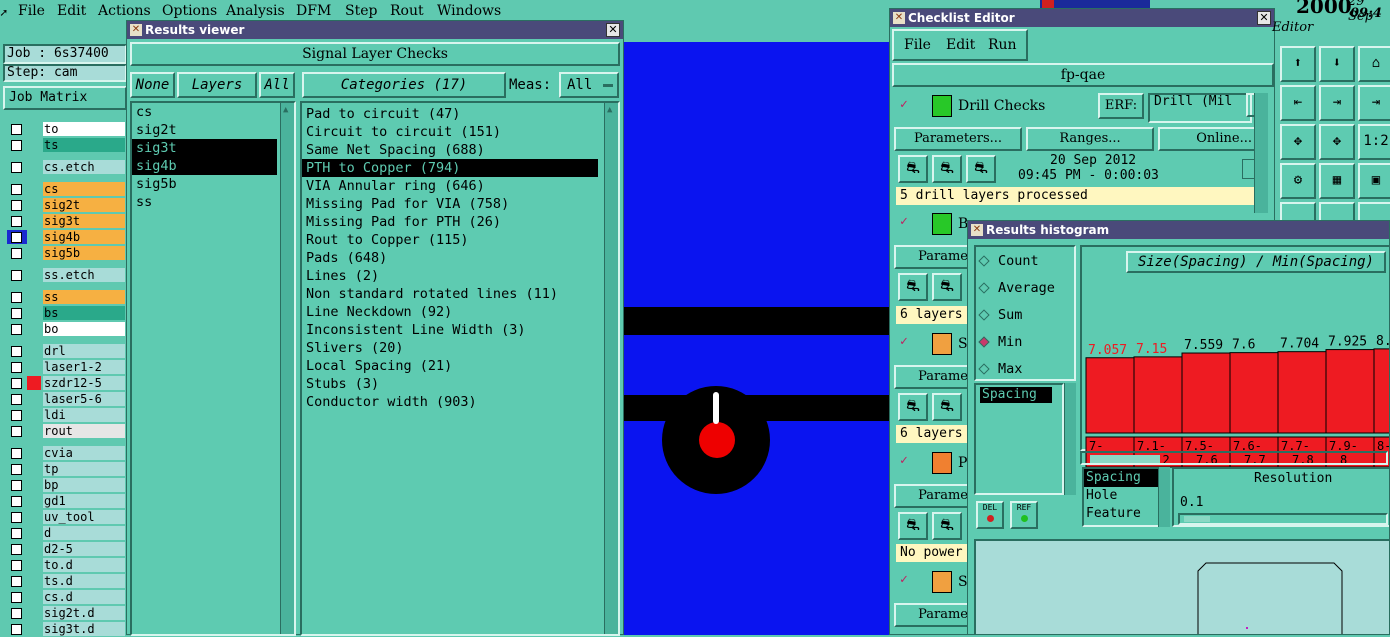  I want to click on scroll-up-icon: ▲, so click(609, 110).